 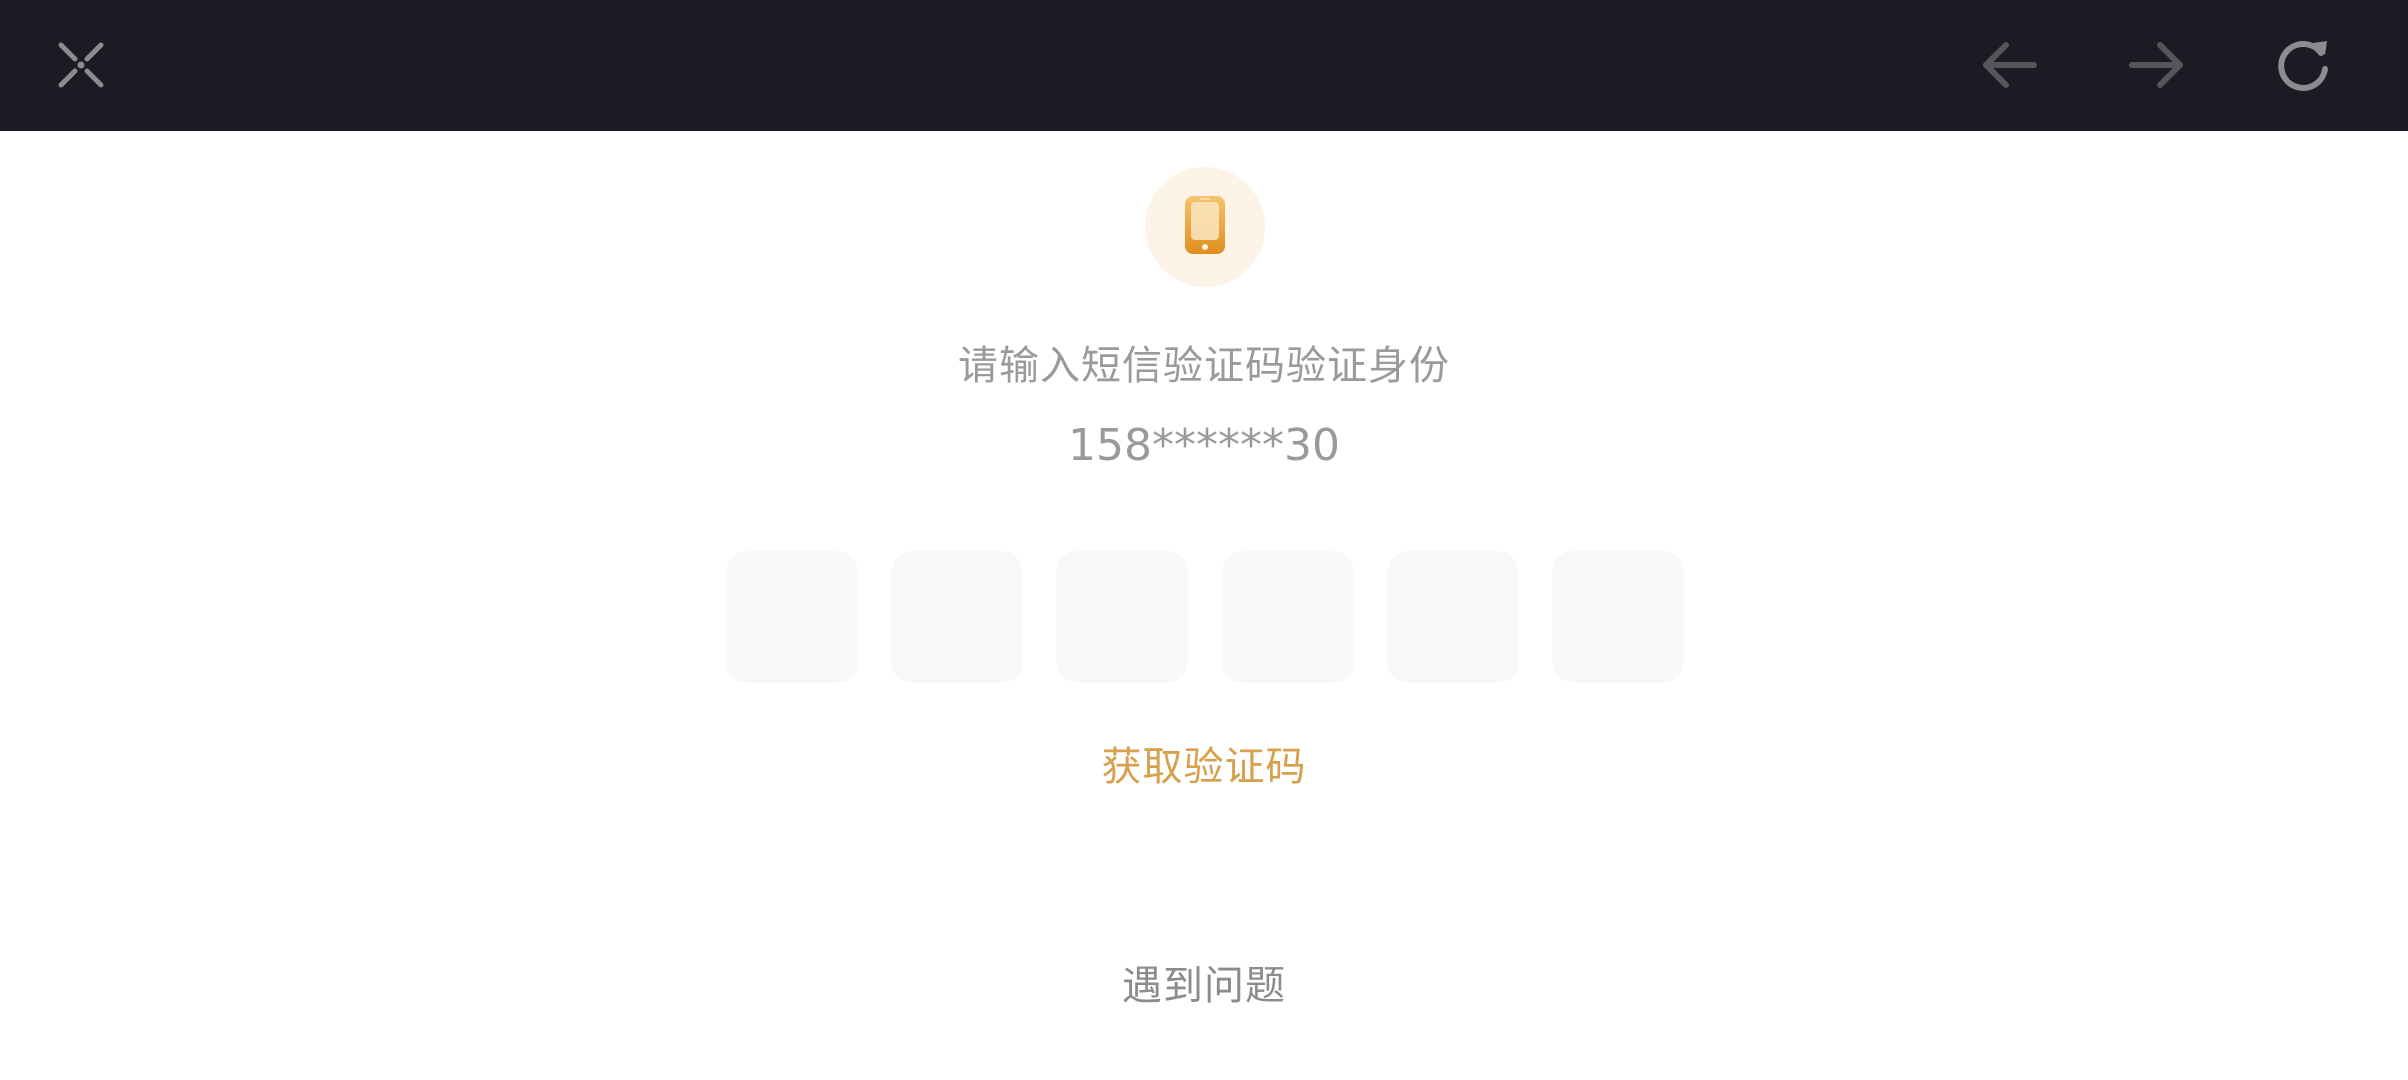 What do you see at coordinates (1204, 65) in the screenshot?
I see `top-toolbar` at bounding box center [1204, 65].